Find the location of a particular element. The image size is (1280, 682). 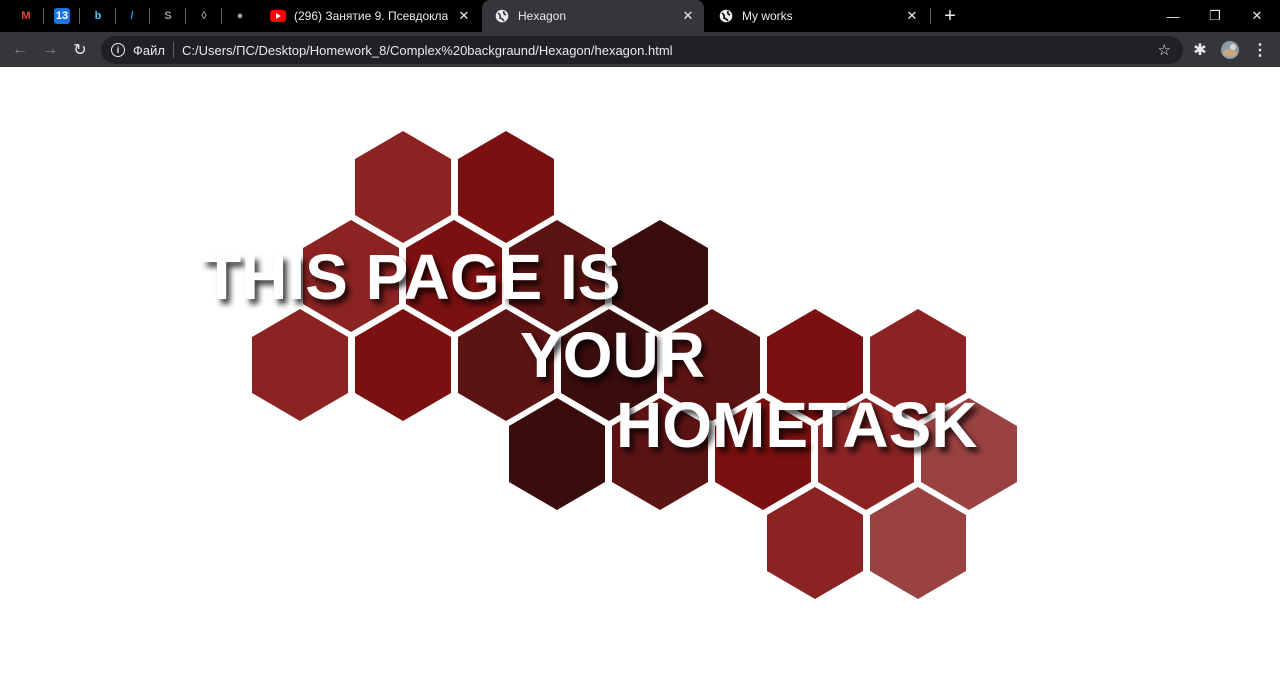

calendar-icon: 13 is located at coordinates (62, 16).